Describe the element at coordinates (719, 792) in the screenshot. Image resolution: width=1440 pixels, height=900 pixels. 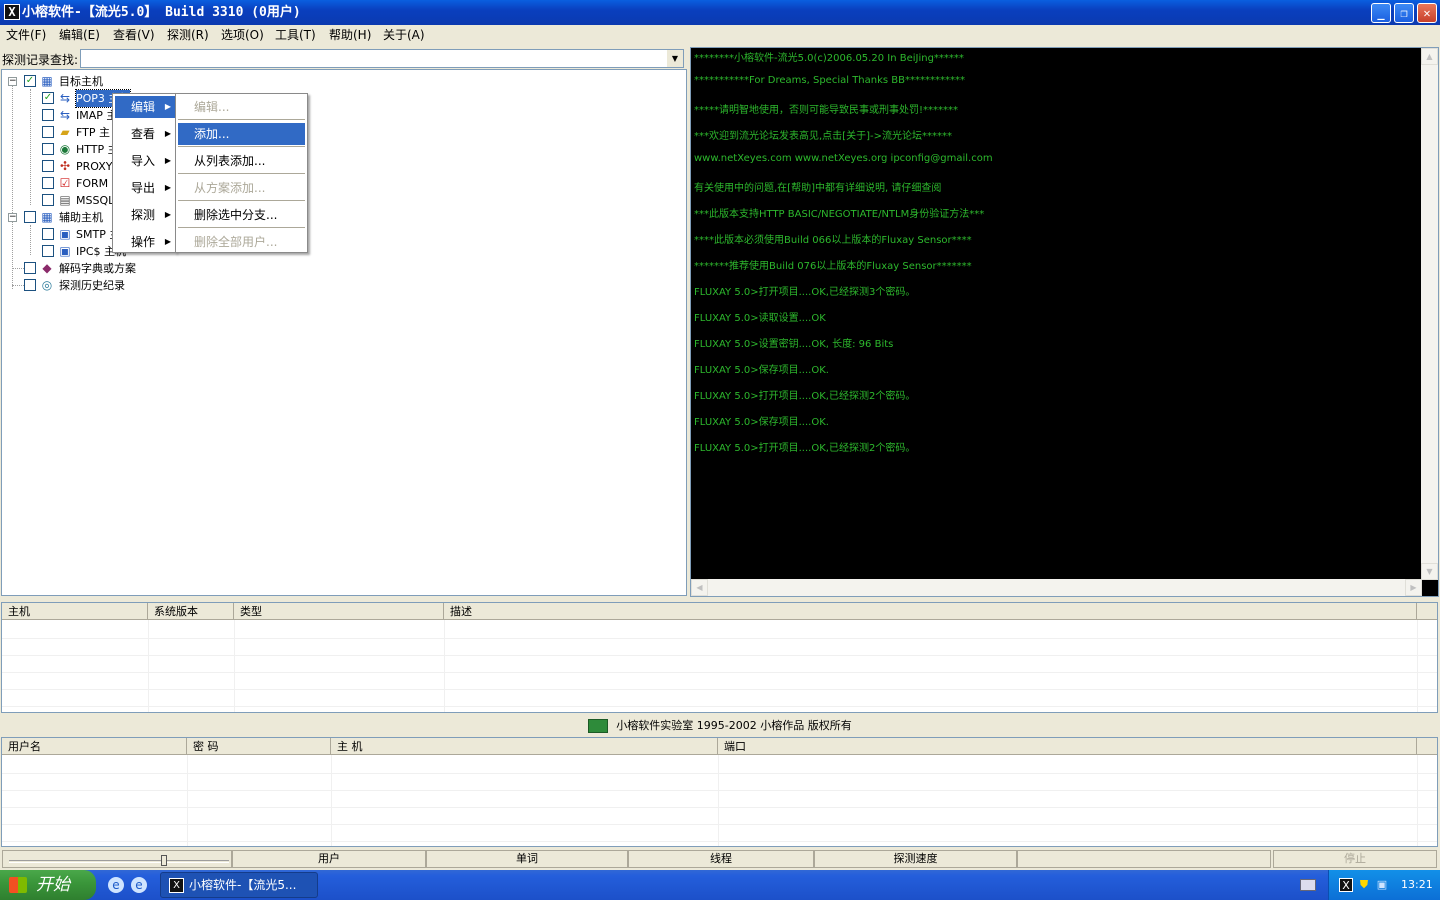
I see `users-table: 用户名 密 码 主 机 端口` at that location.